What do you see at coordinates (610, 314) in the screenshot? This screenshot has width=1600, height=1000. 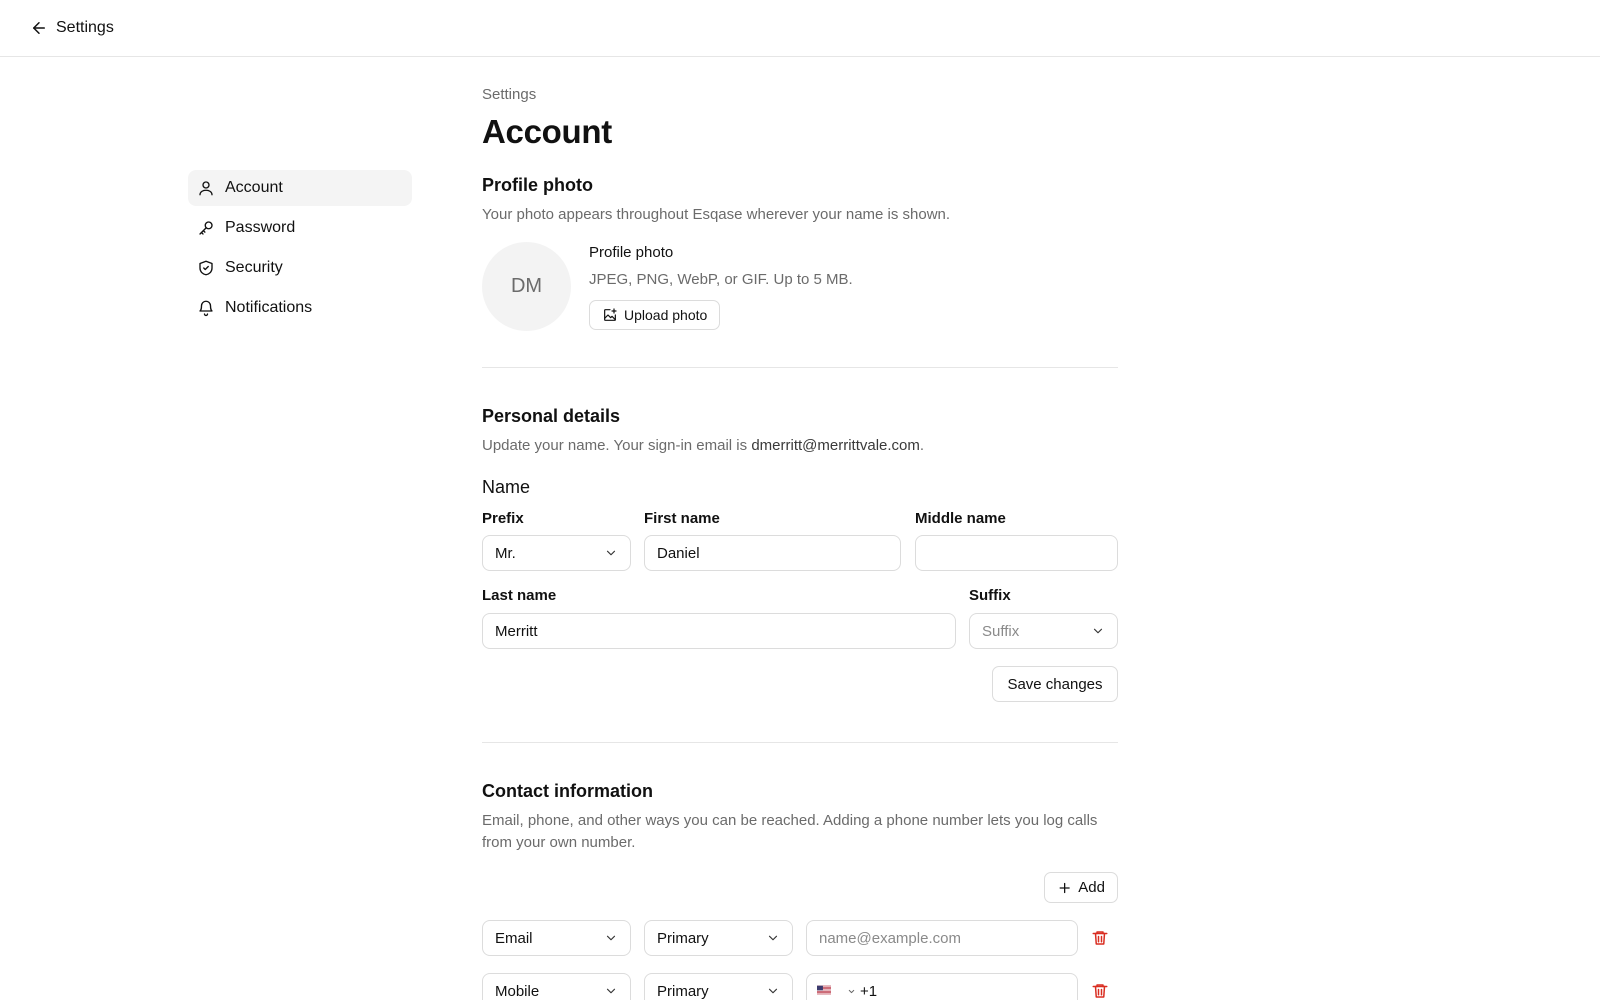 I see `image-plus-icon` at bounding box center [610, 314].